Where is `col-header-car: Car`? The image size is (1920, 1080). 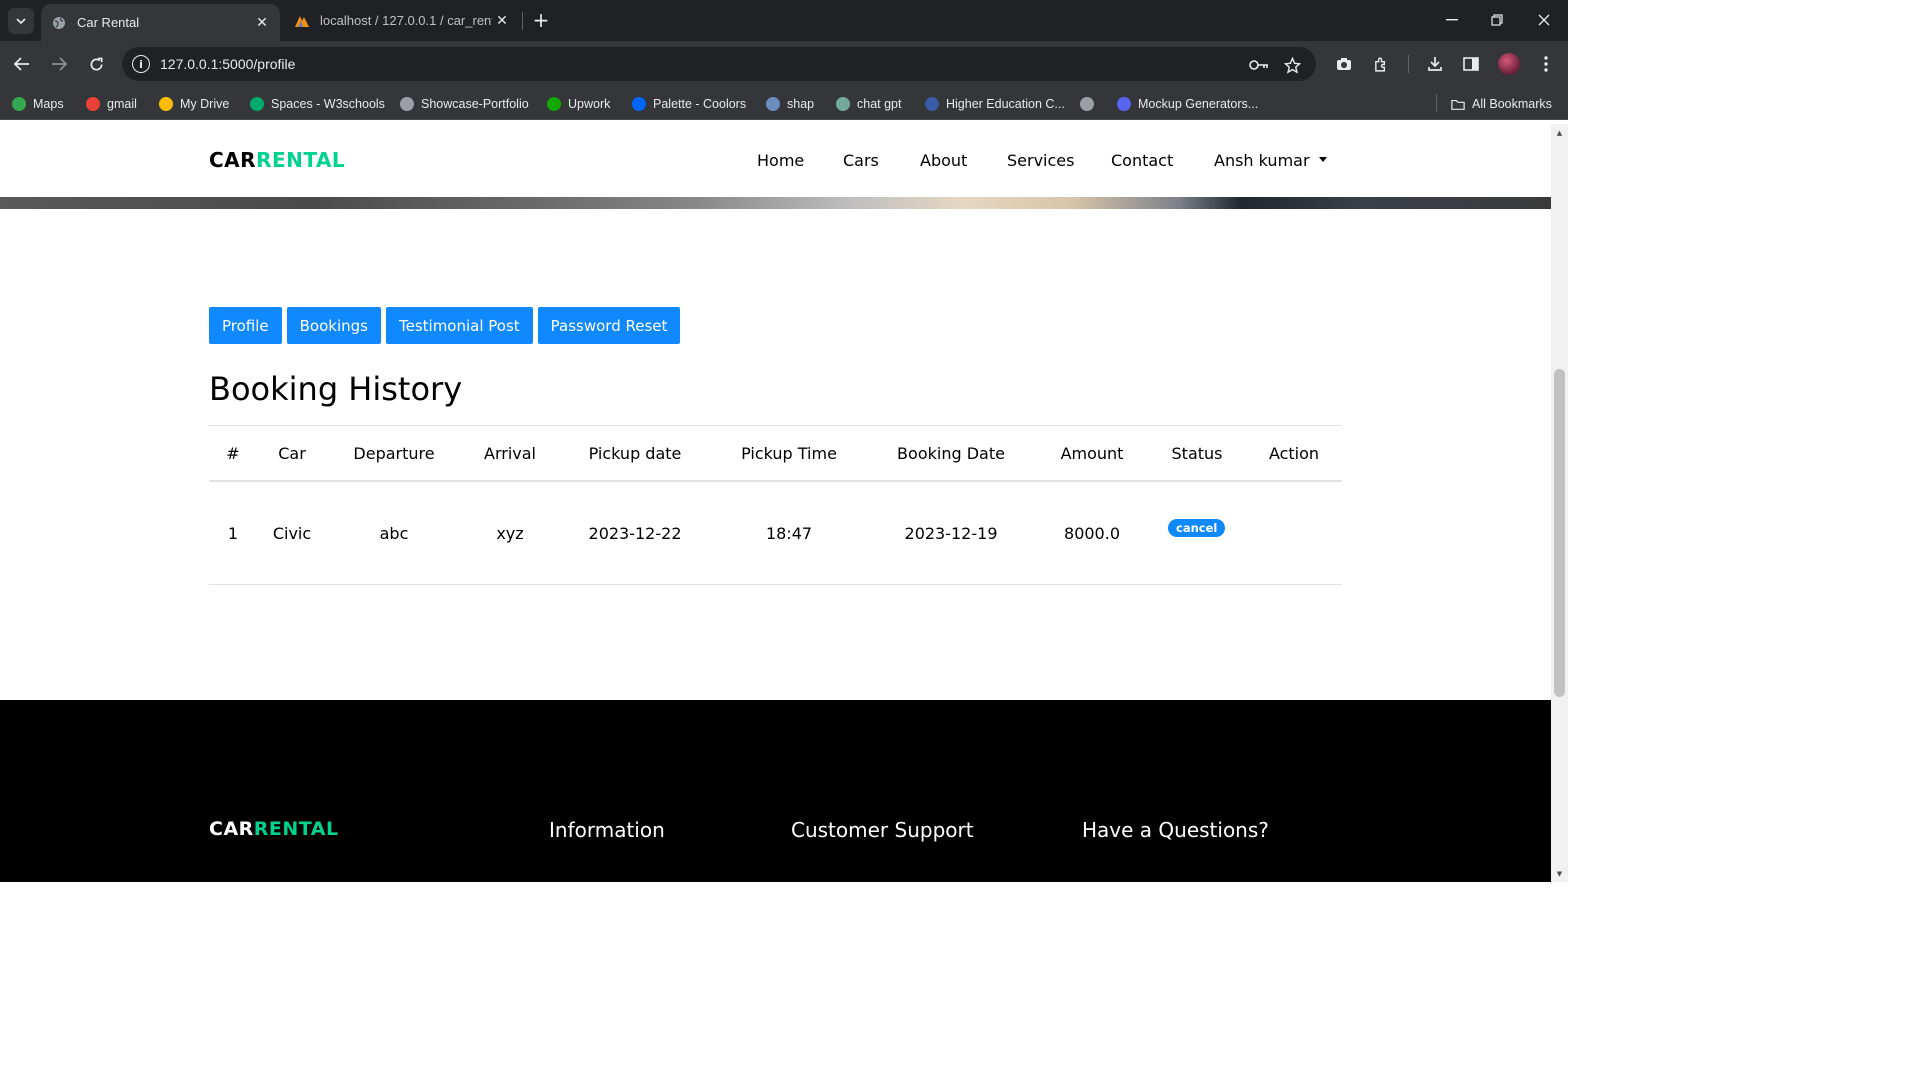
col-header-car: Car is located at coordinates (292, 453).